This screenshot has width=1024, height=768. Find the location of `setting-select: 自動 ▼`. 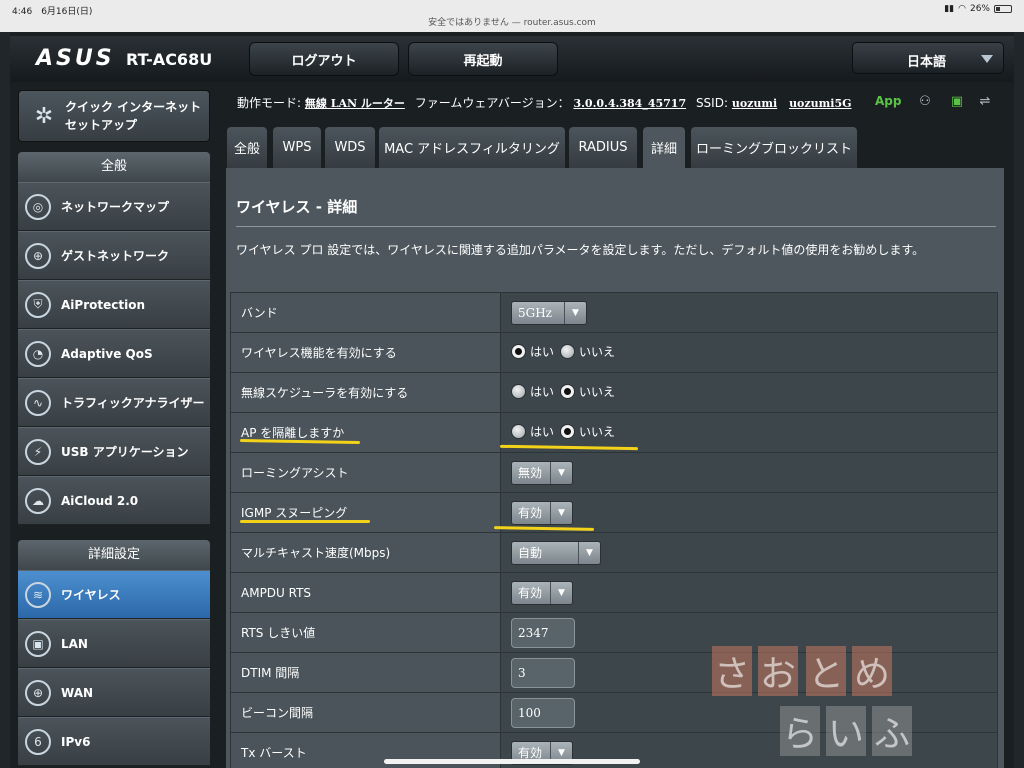

setting-select: 自動 ▼ is located at coordinates (556, 552).